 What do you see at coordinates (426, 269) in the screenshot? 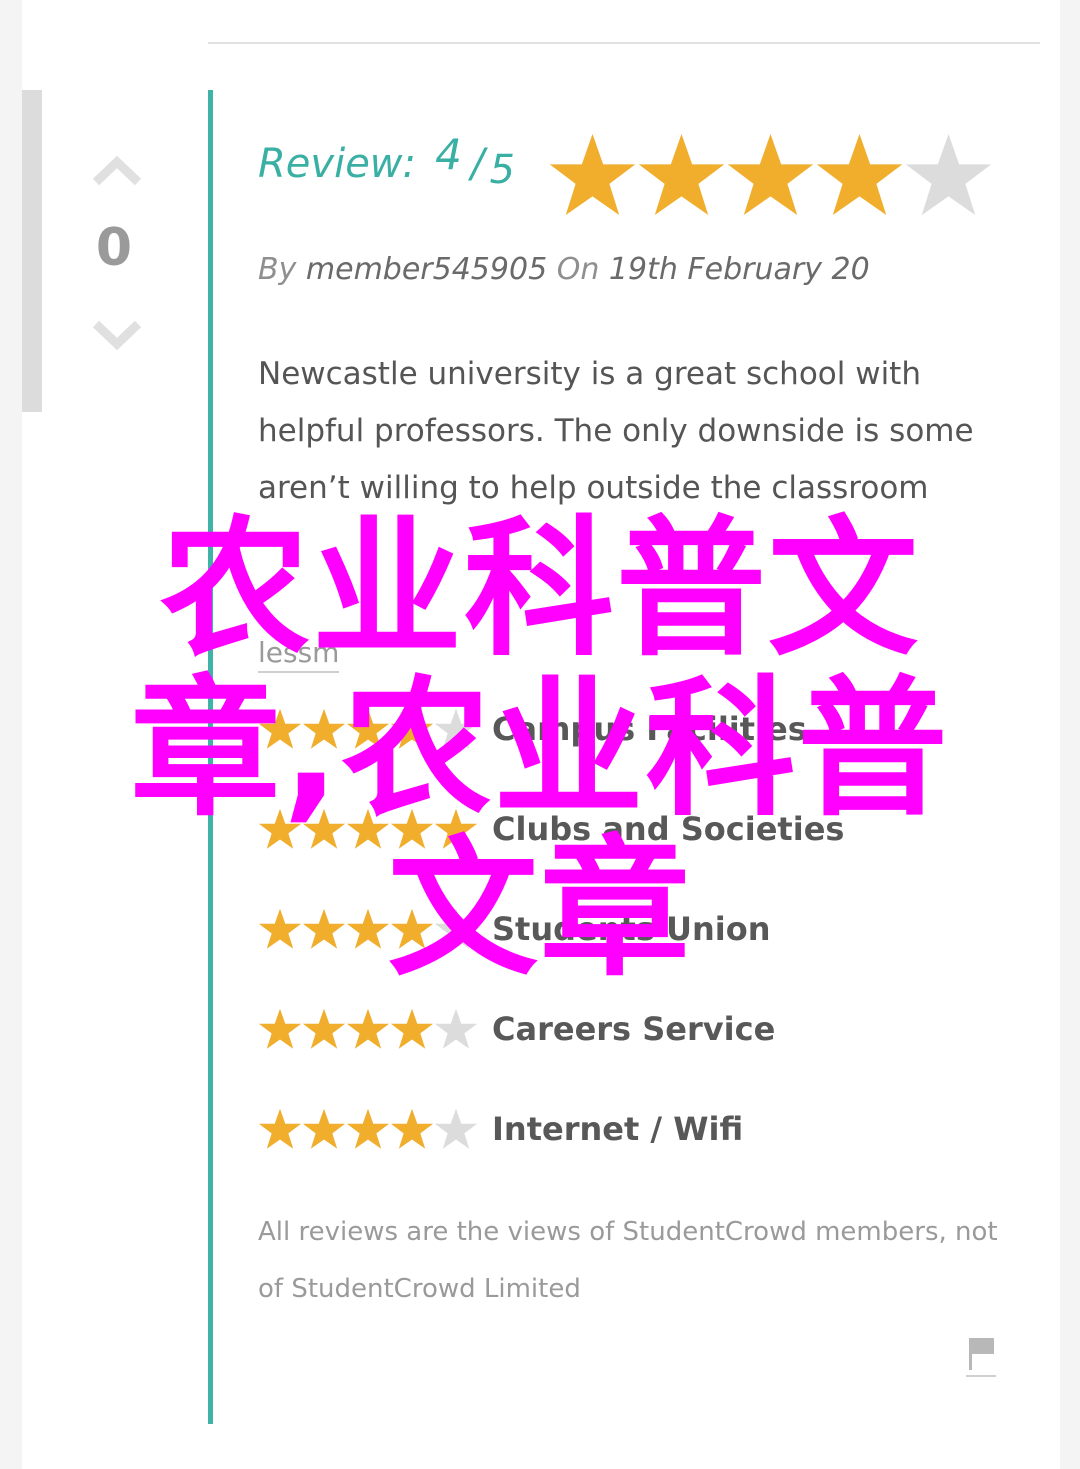
I see `author-name: member545905` at bounding box center [426, 269].